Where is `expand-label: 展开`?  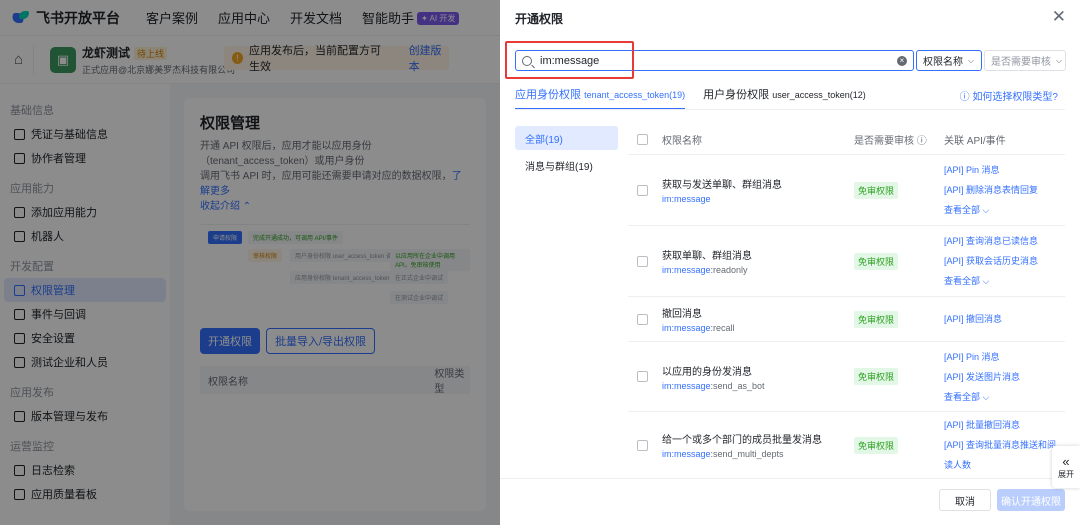 expand-label: 展开 is located at coordinates (1066, 474).